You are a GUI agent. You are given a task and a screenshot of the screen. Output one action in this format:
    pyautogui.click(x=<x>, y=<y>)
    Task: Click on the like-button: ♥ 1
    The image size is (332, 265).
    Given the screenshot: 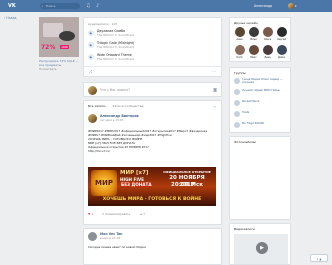 What is the action you would take?
    pyautogui.click(x=90, y=214)
    